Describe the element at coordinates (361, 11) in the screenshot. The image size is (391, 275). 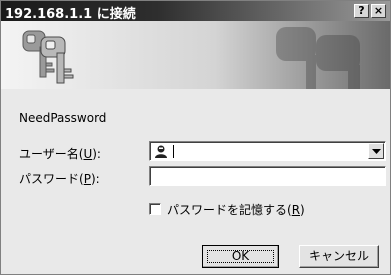
I see `help-button: ?` at that location.